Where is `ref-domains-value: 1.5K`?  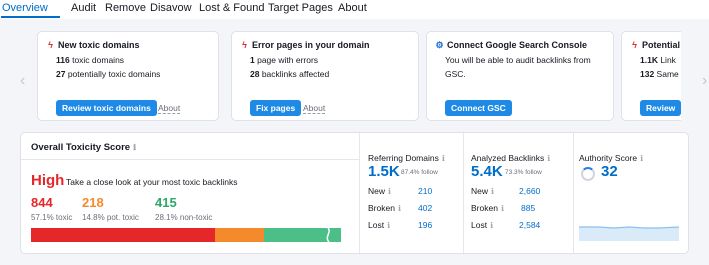 ref-domains-value: 1.5K is located at coordinates (384, 171).